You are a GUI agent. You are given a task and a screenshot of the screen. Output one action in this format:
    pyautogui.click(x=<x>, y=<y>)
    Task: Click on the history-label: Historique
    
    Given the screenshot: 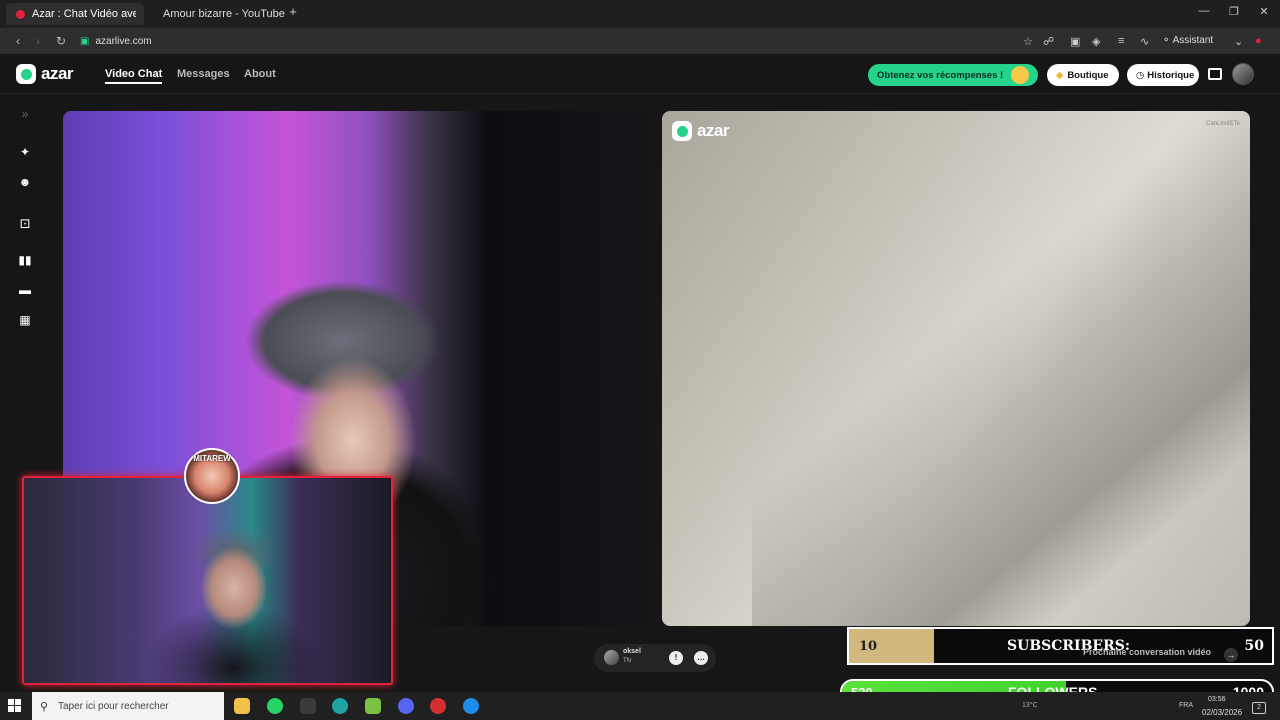 What is the action you would take?
    pyautogui.click(x=1171, y=75)
    